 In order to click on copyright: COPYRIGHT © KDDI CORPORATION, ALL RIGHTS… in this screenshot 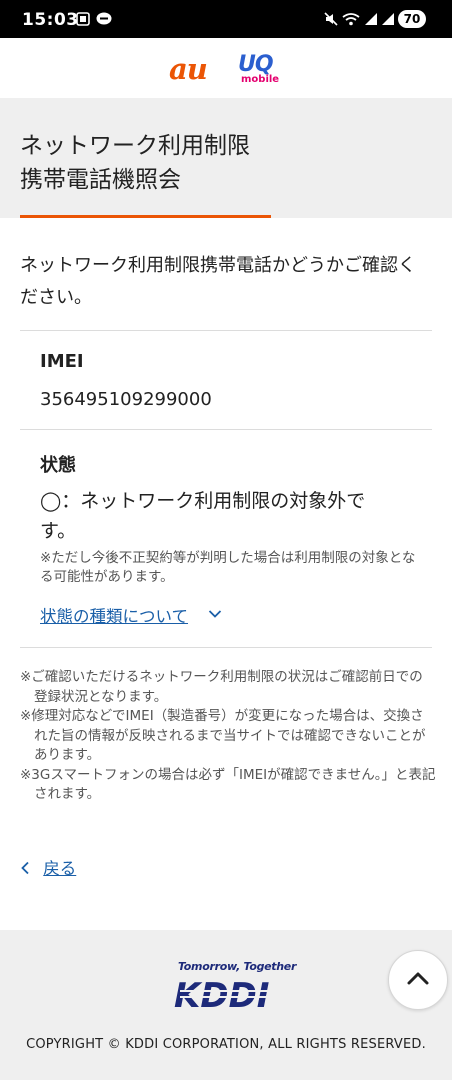, I will do `click(226, 1044)`.